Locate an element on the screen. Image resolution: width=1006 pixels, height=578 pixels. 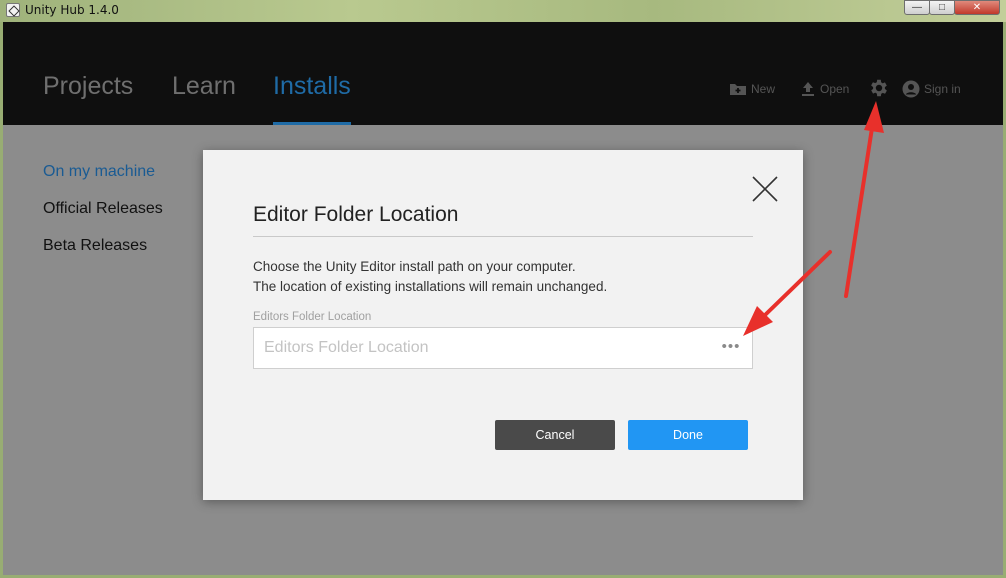
maximize-button: □ is located at coordinates (942, 7).